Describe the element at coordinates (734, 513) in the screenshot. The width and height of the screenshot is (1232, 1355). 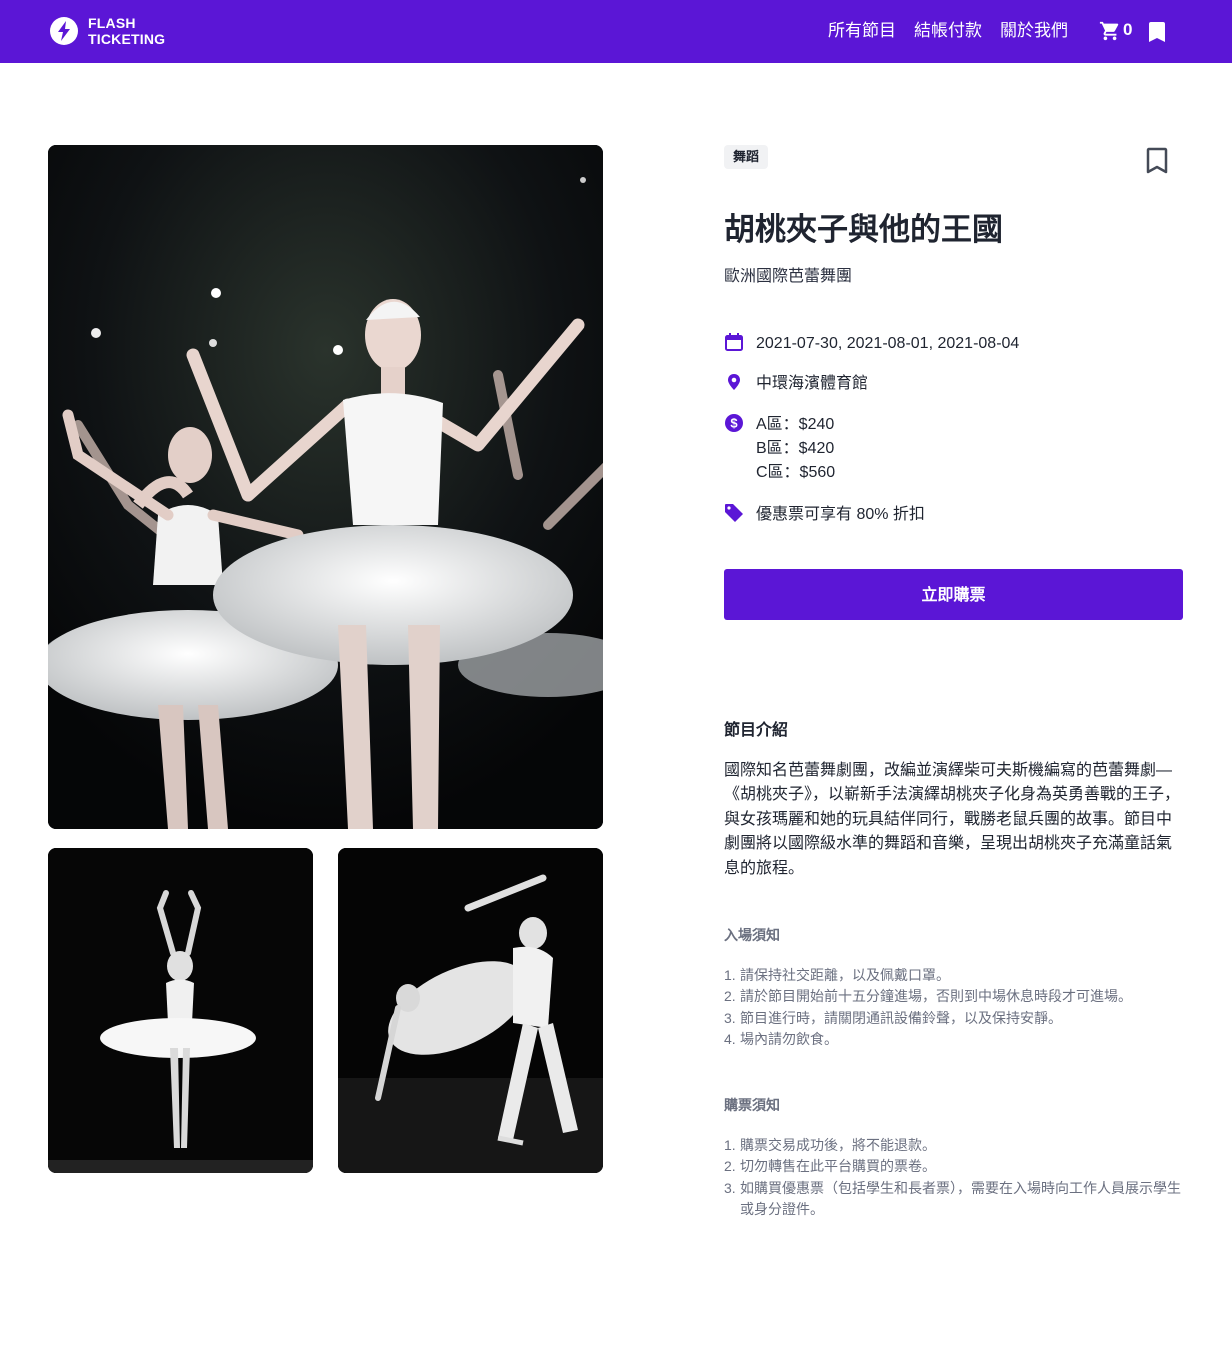
I see `tag-icon` at that location.